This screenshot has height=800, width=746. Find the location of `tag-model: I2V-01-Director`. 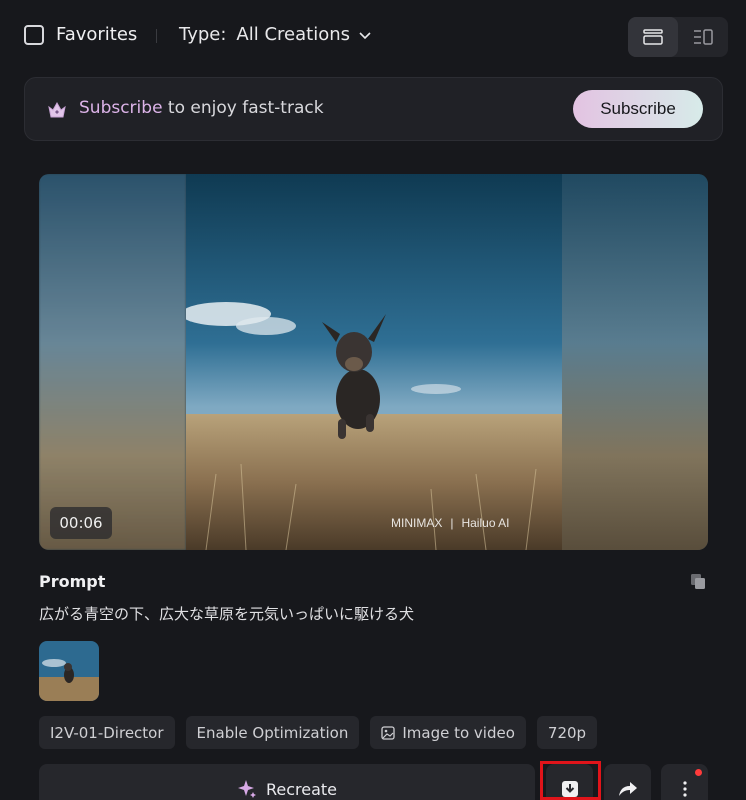

tag-model: I2V-01-Director is located at coordinates (107, 732).